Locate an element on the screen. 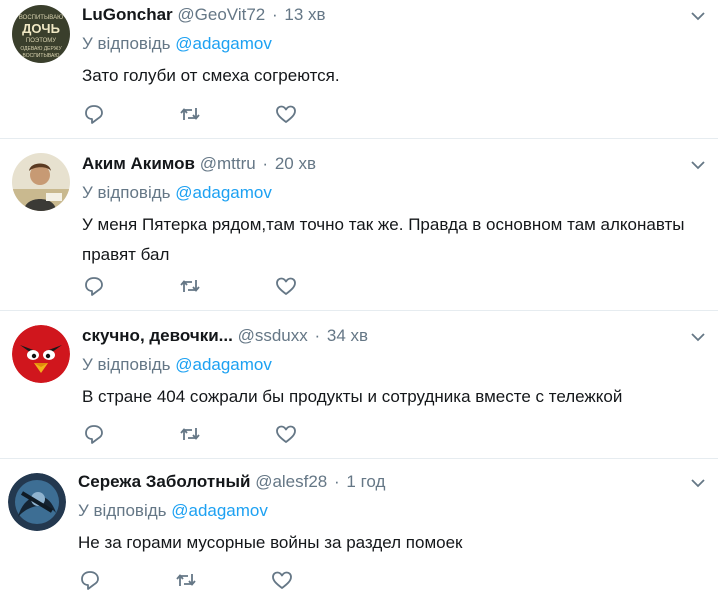 This screenshot has height=600, width=718. timestamp: 1 год is located at coordinates (365, 481).